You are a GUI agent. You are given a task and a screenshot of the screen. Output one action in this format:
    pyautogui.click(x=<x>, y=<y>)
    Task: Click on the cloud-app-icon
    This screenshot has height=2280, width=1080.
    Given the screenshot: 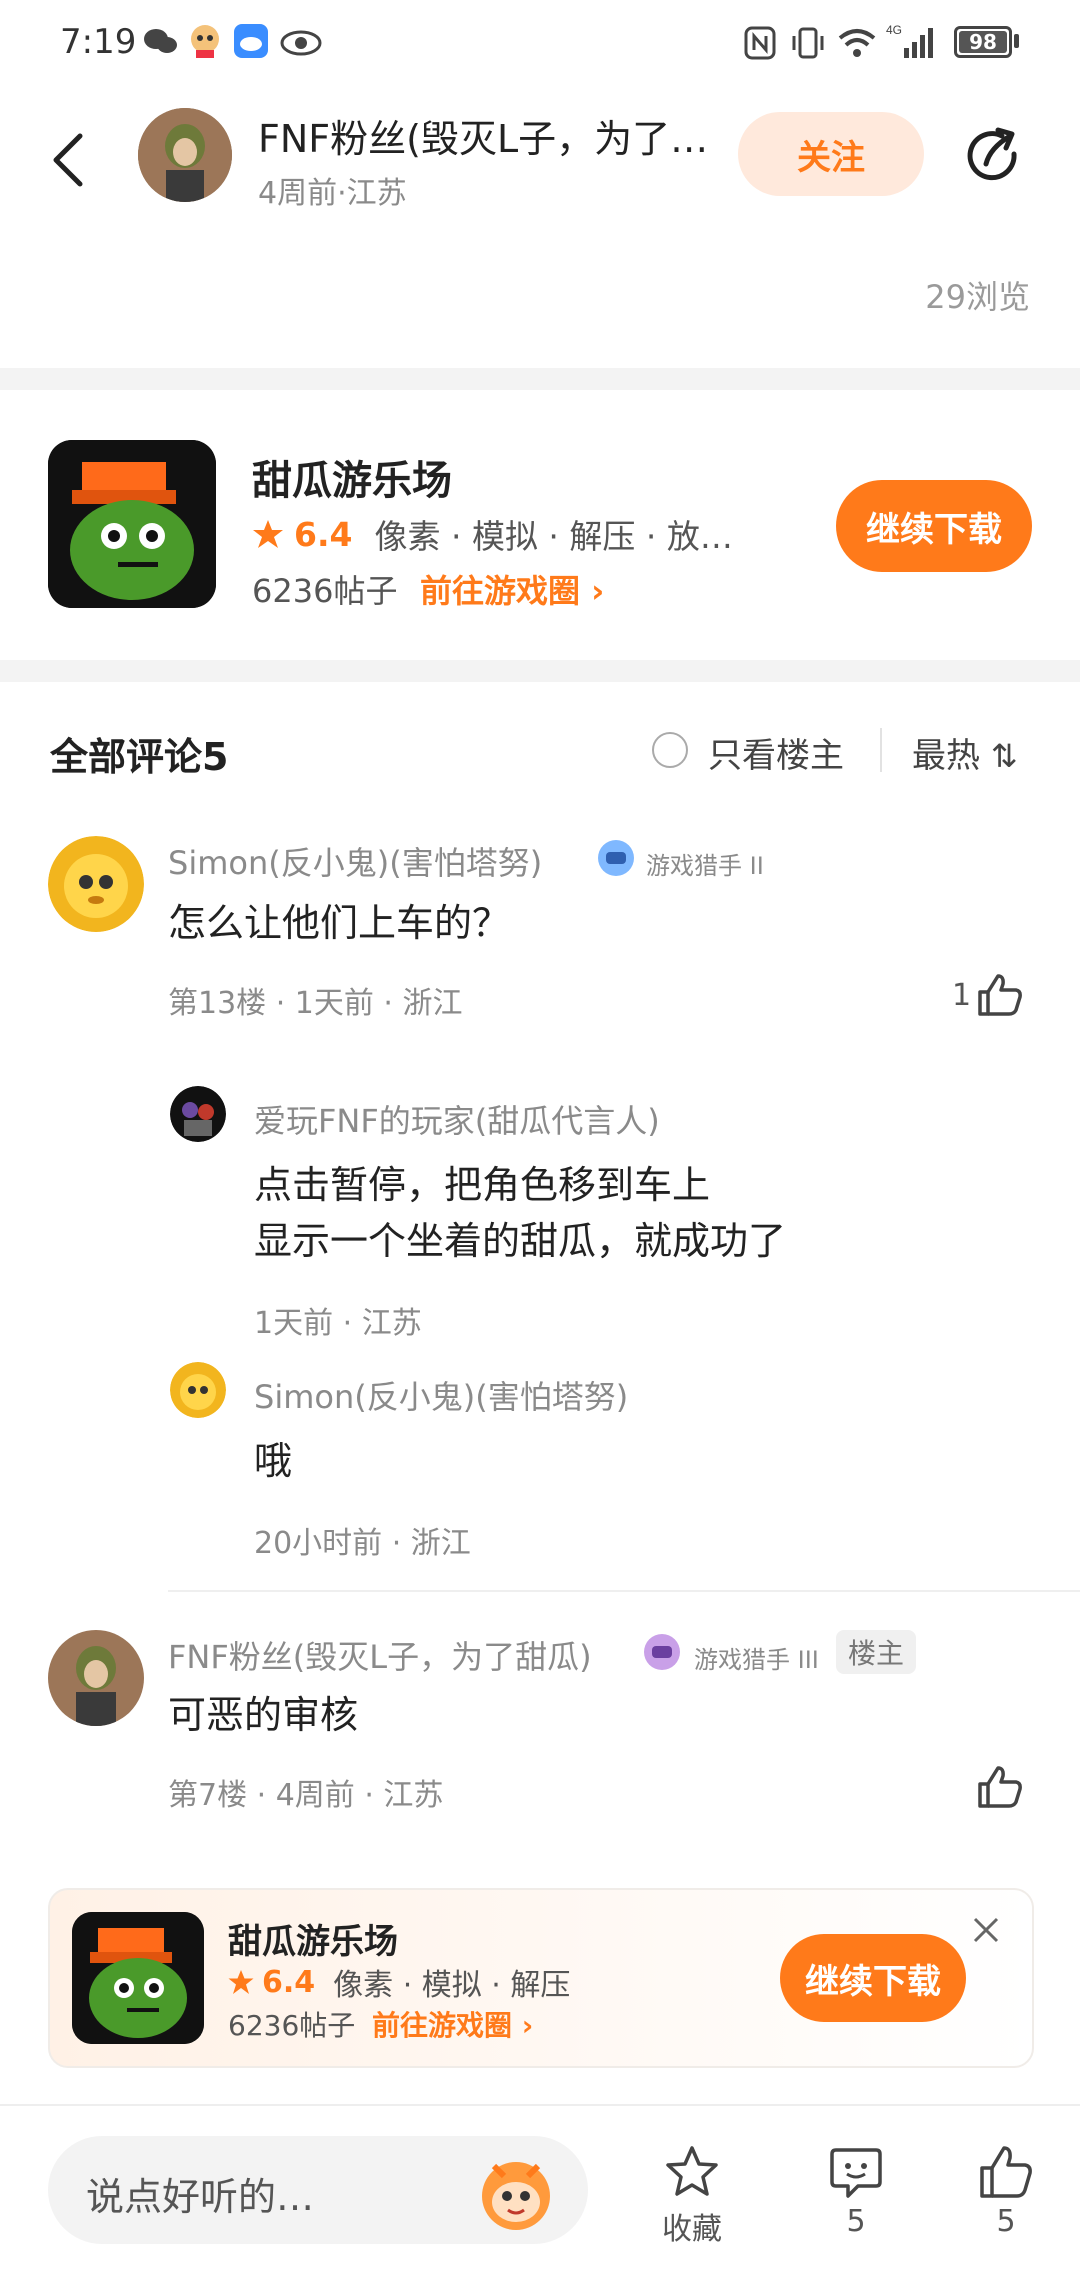 What is the action you would take?
    pyautogui.click(x=251, y=41)
    